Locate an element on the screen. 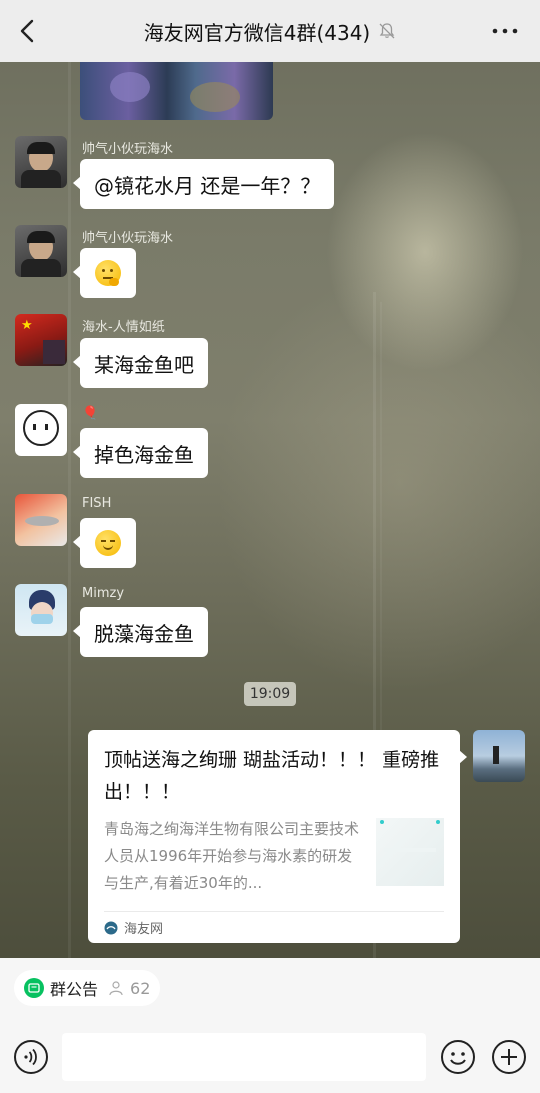  timestamp-label: 19:09 is located at coordinates (270, 694).